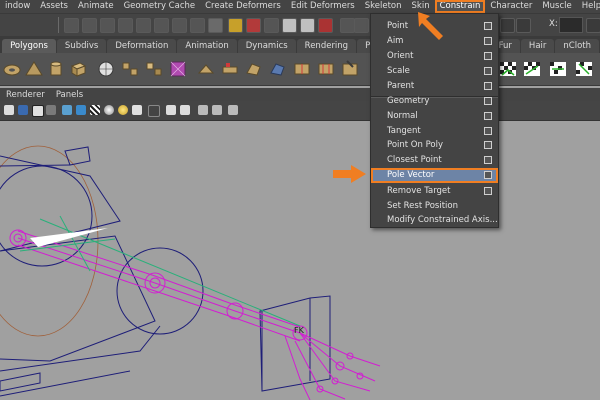 The image size is (600, 400). What do you see at coordinates (17, 6) in the screenshot?
I see `menu-window: indow` at bounding box center [17, 6].